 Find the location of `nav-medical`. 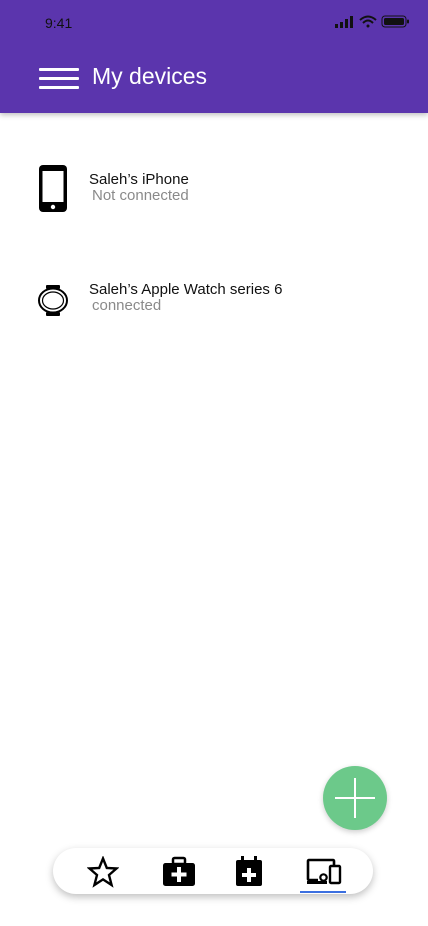

nav-medical is located at coordinates (178, 872).